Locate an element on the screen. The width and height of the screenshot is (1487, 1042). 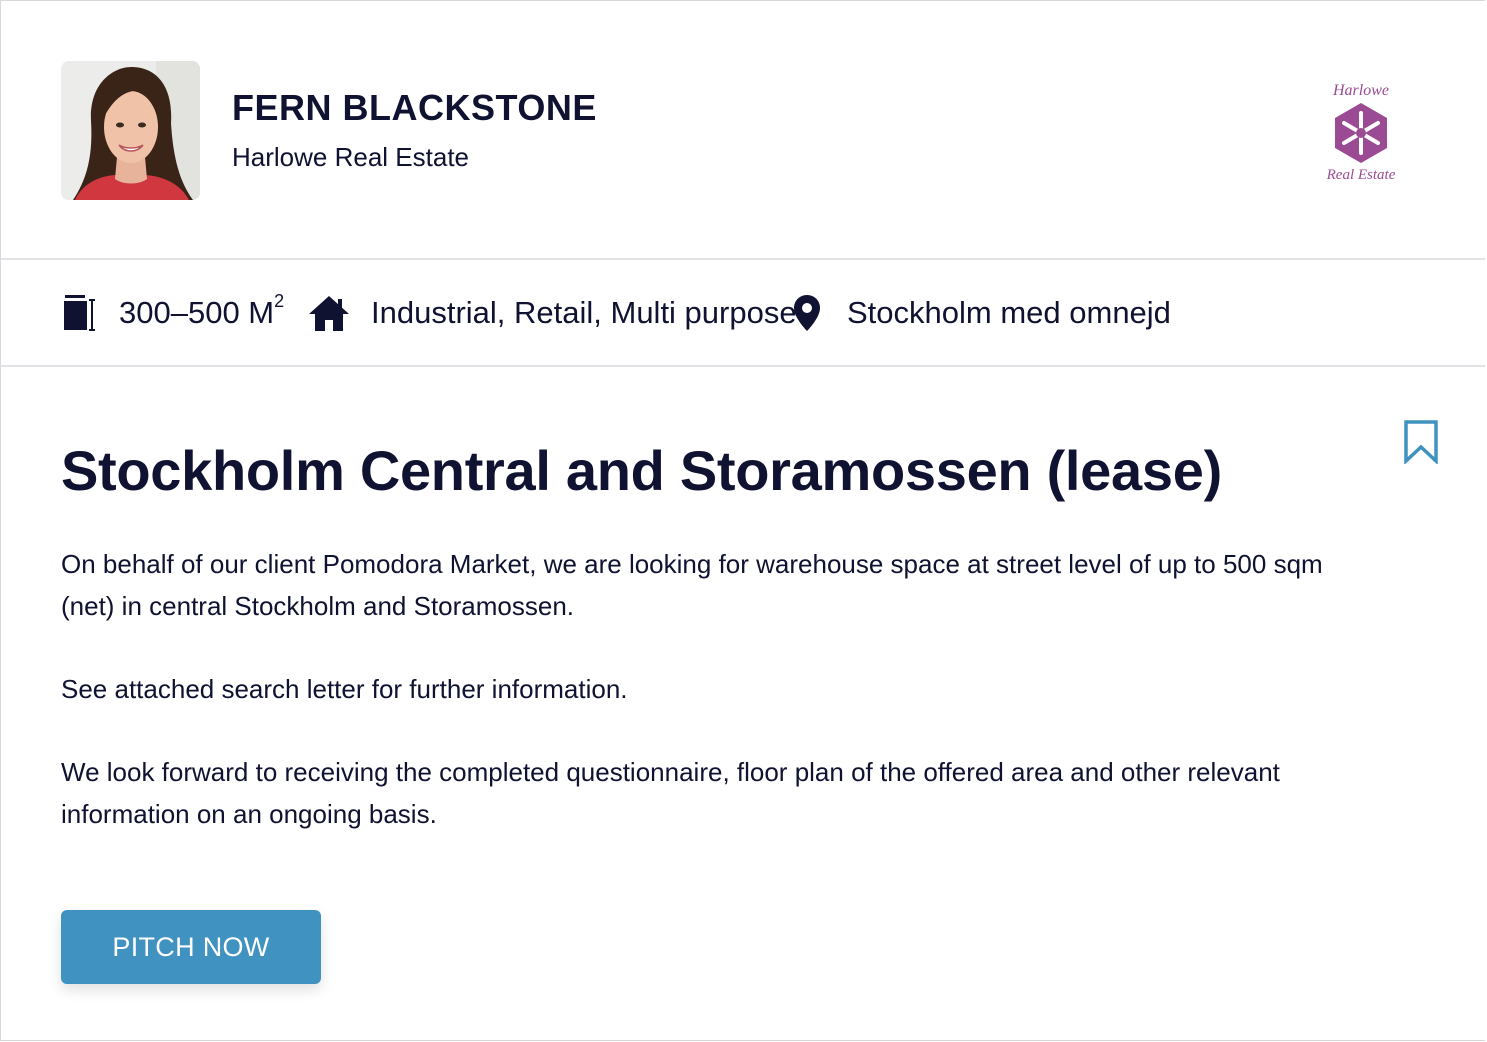
agent-company: Harlowe Real Estate is located at coordinates (350, 157).